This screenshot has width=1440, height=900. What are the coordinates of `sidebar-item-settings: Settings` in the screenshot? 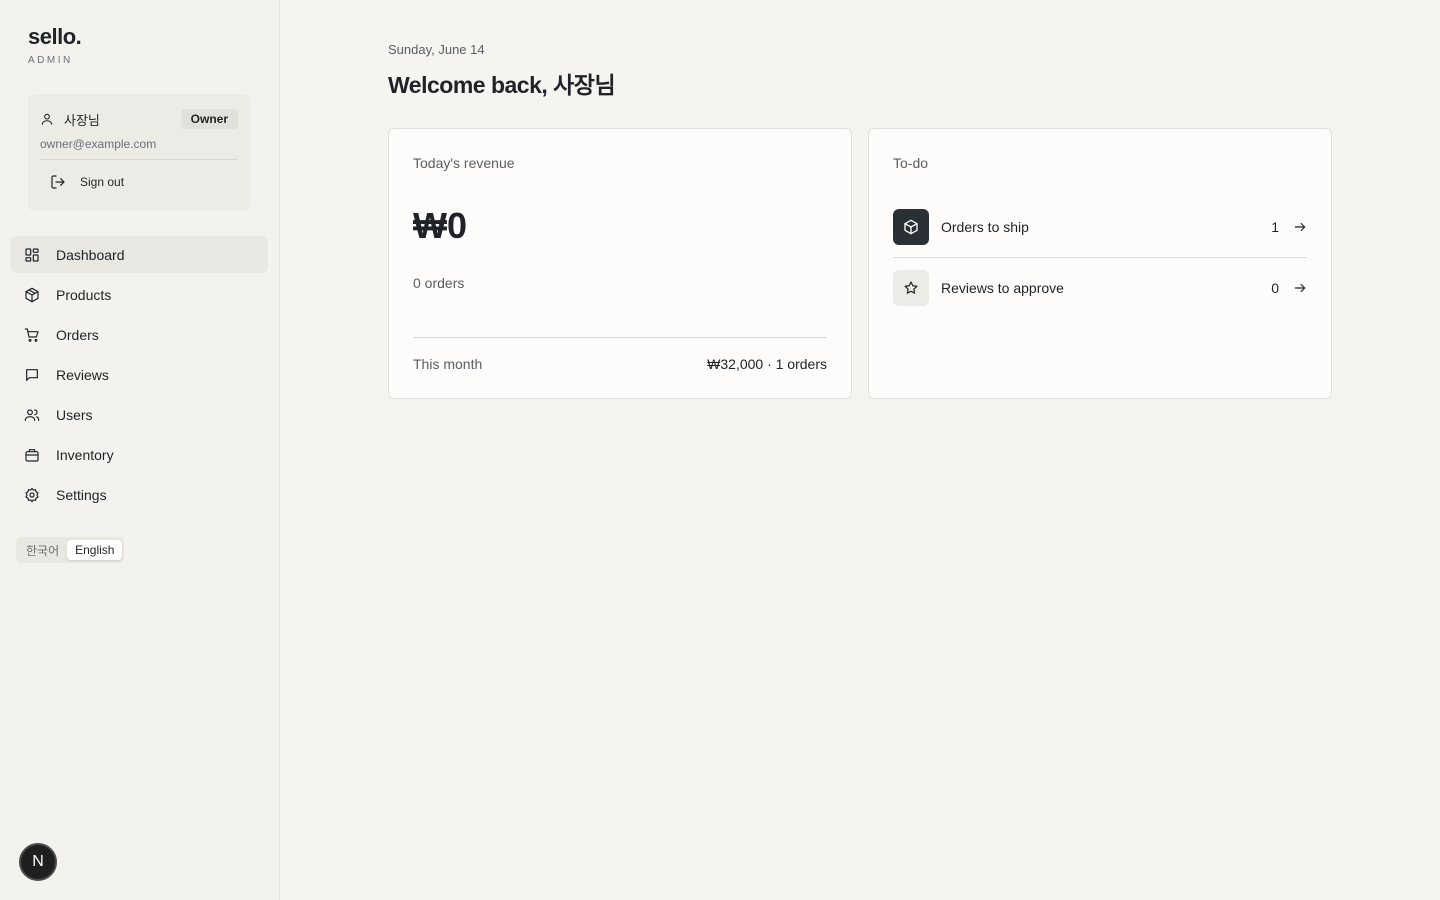 It's located at (139, 494).